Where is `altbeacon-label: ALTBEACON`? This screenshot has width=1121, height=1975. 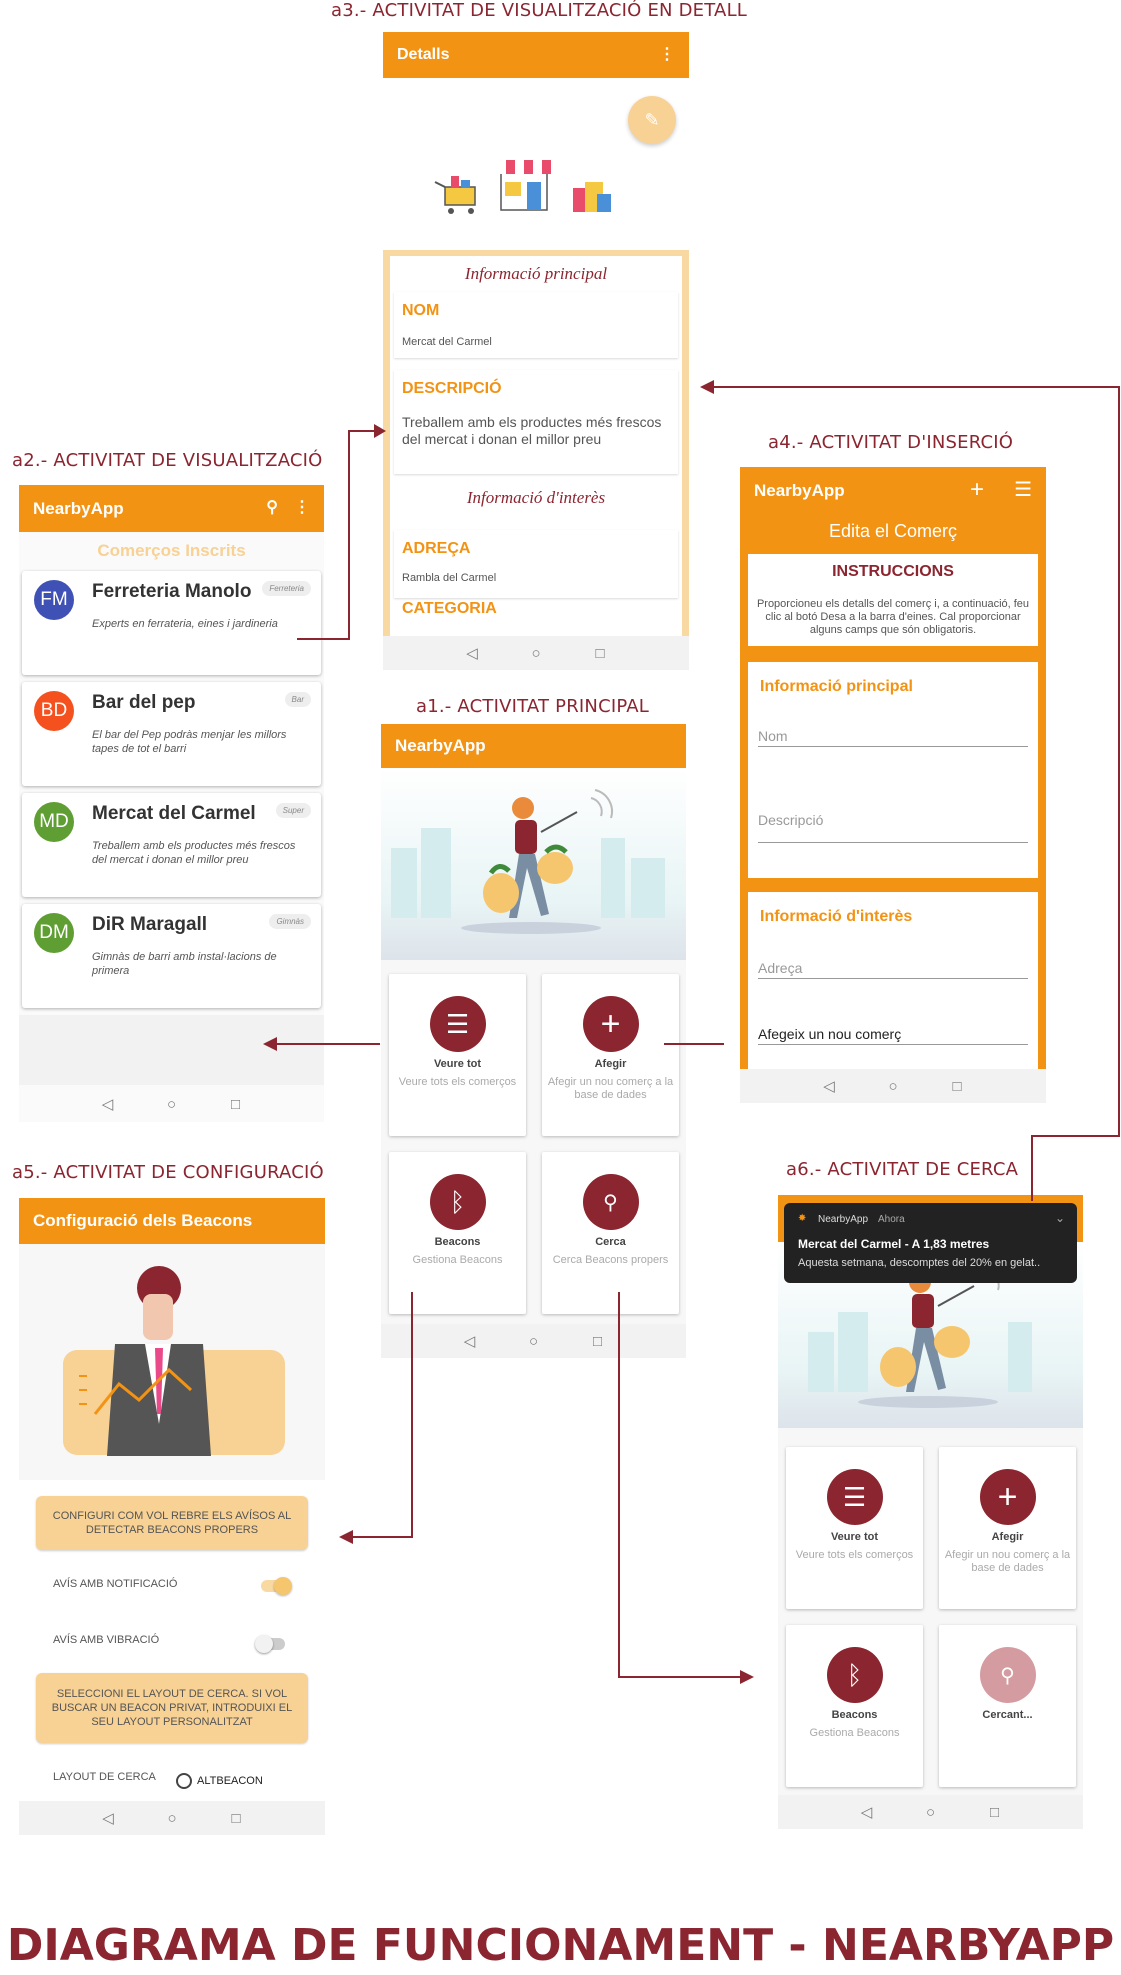
altbeacon-label: ALTBEACON is located at coordinates (230, 1781).